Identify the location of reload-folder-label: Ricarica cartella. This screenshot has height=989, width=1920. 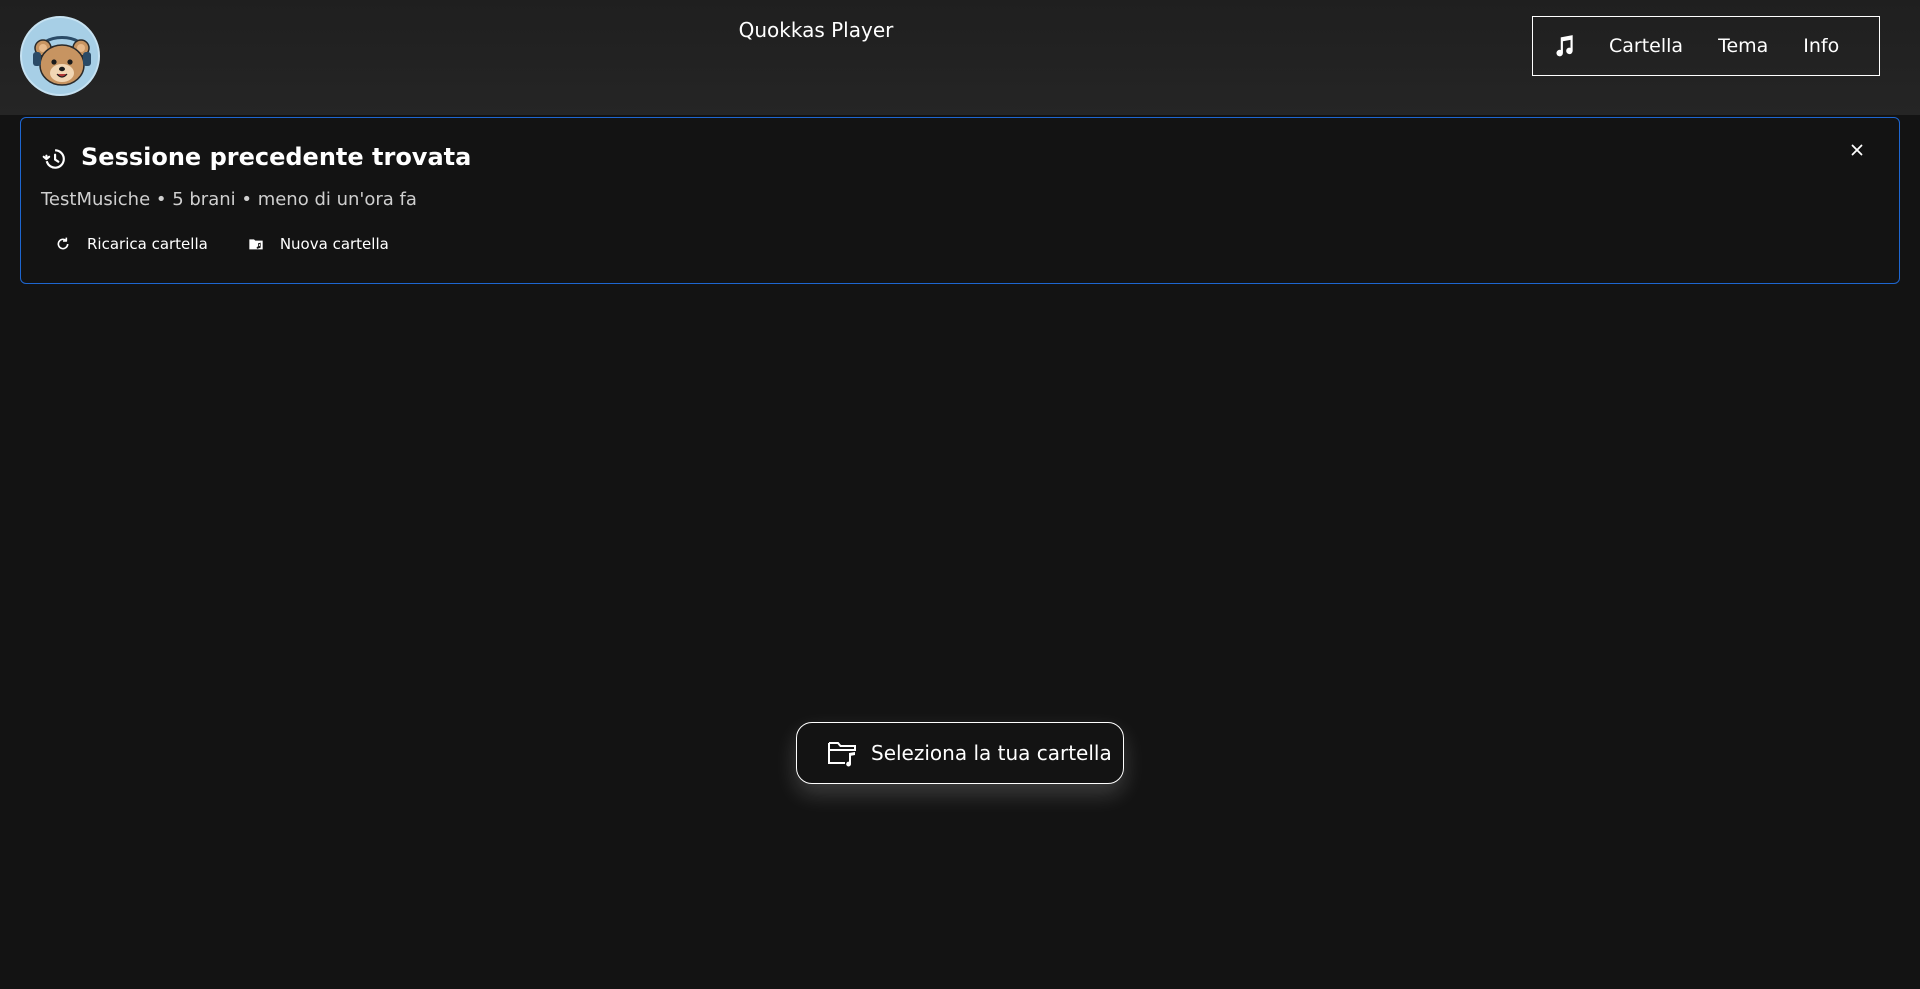
(147, 244).